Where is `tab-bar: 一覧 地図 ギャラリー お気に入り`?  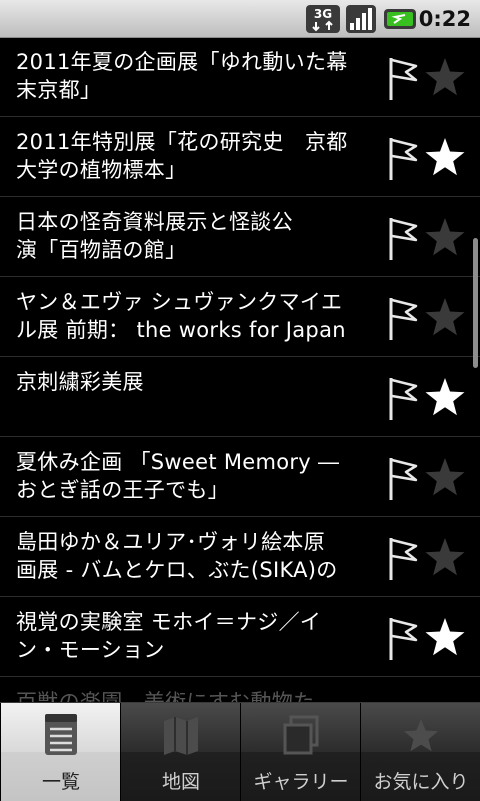 tab-bar: 一覧 地図 ギャラリー お気に入り is located at coordinates (240, 751).